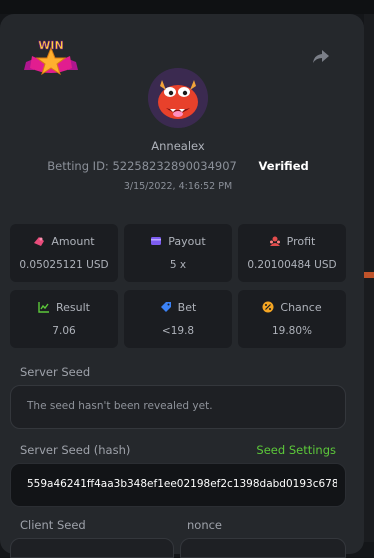  I want to click on client-seed-field, so click(92, 548).